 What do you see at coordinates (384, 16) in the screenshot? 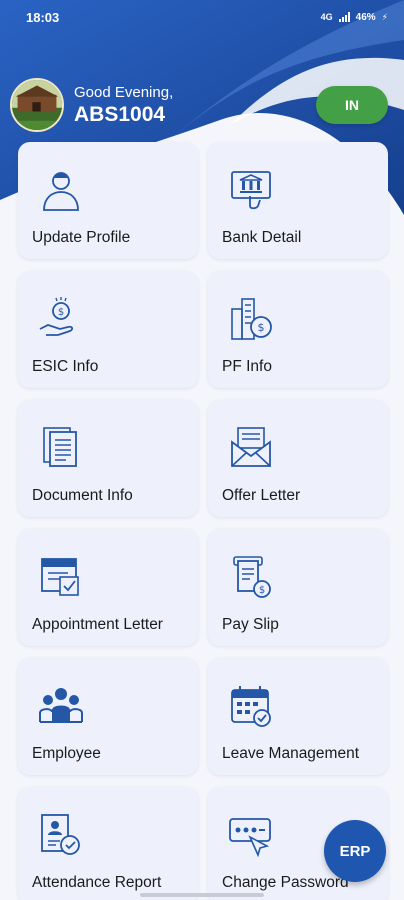
I see `charging-icon: ⚡` at bounding box center [384, 16].